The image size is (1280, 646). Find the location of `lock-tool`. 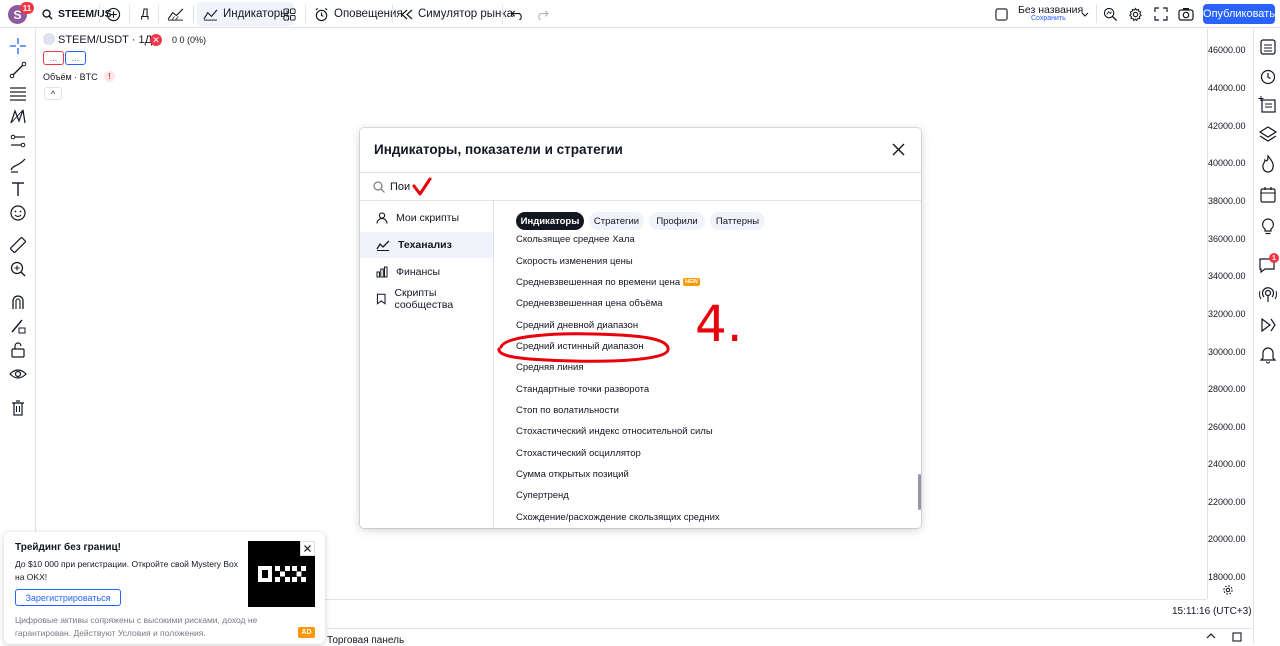

lock-tool is located at coordinates (18, 350).